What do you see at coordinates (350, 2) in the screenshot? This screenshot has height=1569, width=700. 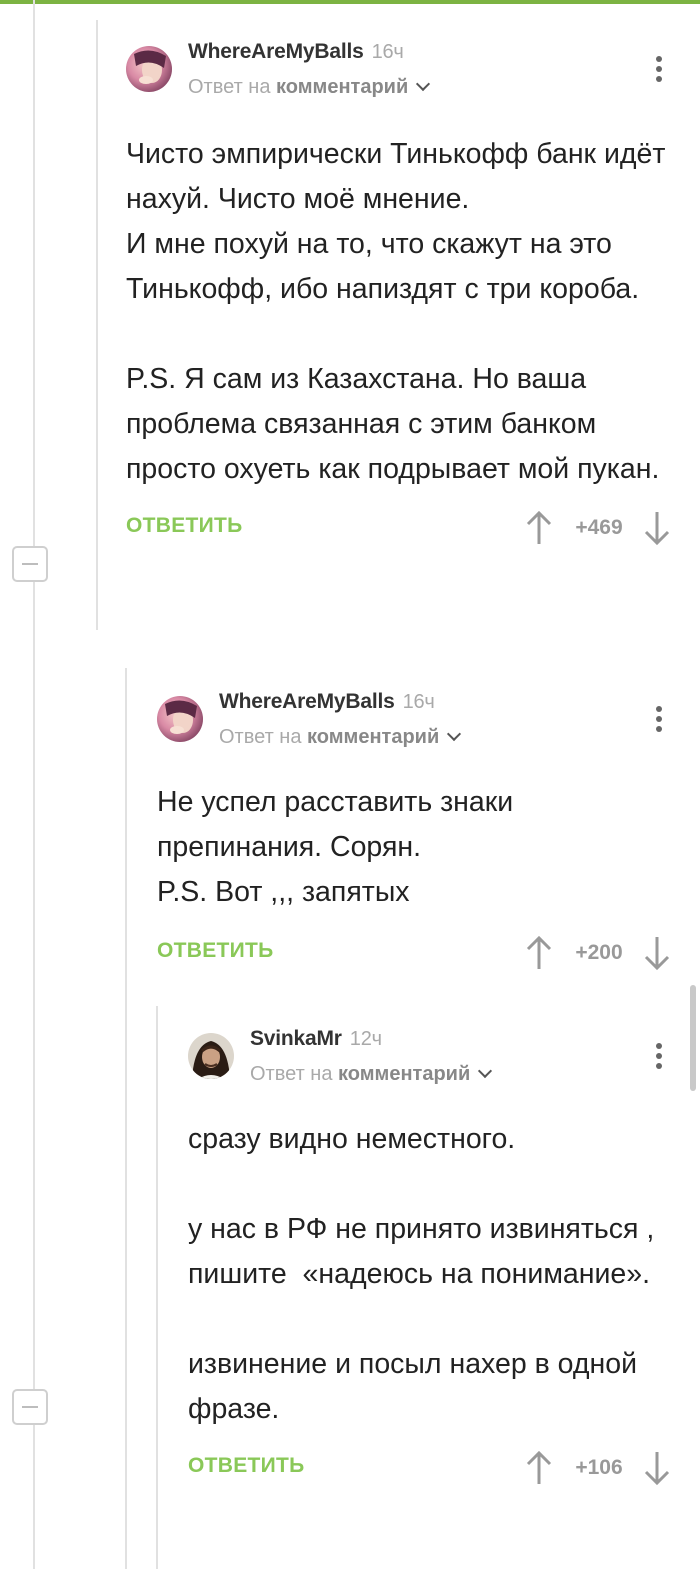 I see `top-accent-bar` at bounding box center [350, 2].